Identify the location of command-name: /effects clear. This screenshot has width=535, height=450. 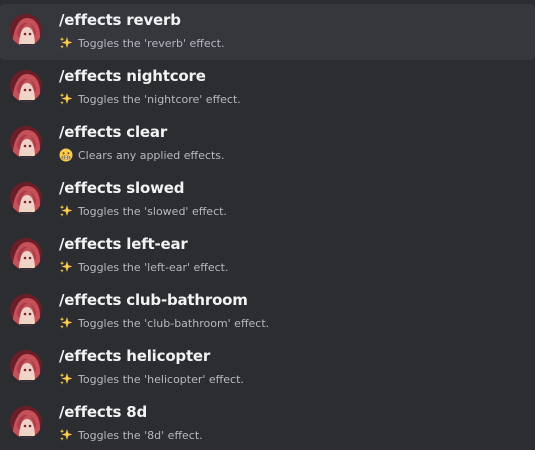
(113, 132).